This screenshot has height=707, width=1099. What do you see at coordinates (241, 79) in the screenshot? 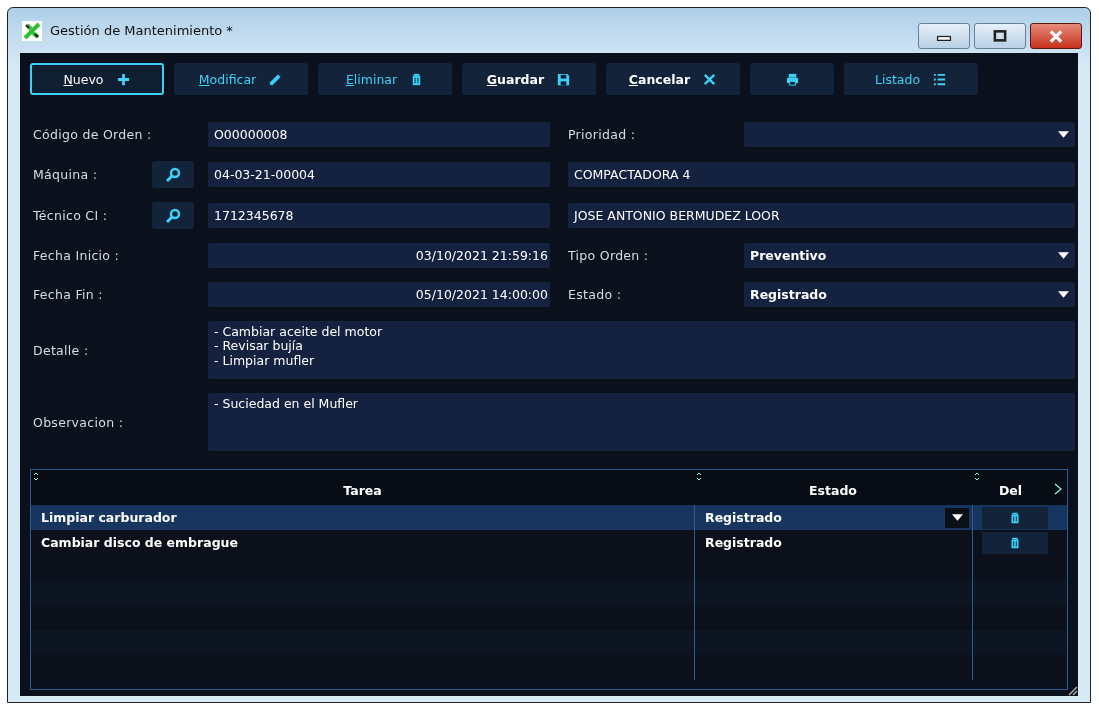
I see `toolbar-button: Modificar` at bounding box center [241, 79].